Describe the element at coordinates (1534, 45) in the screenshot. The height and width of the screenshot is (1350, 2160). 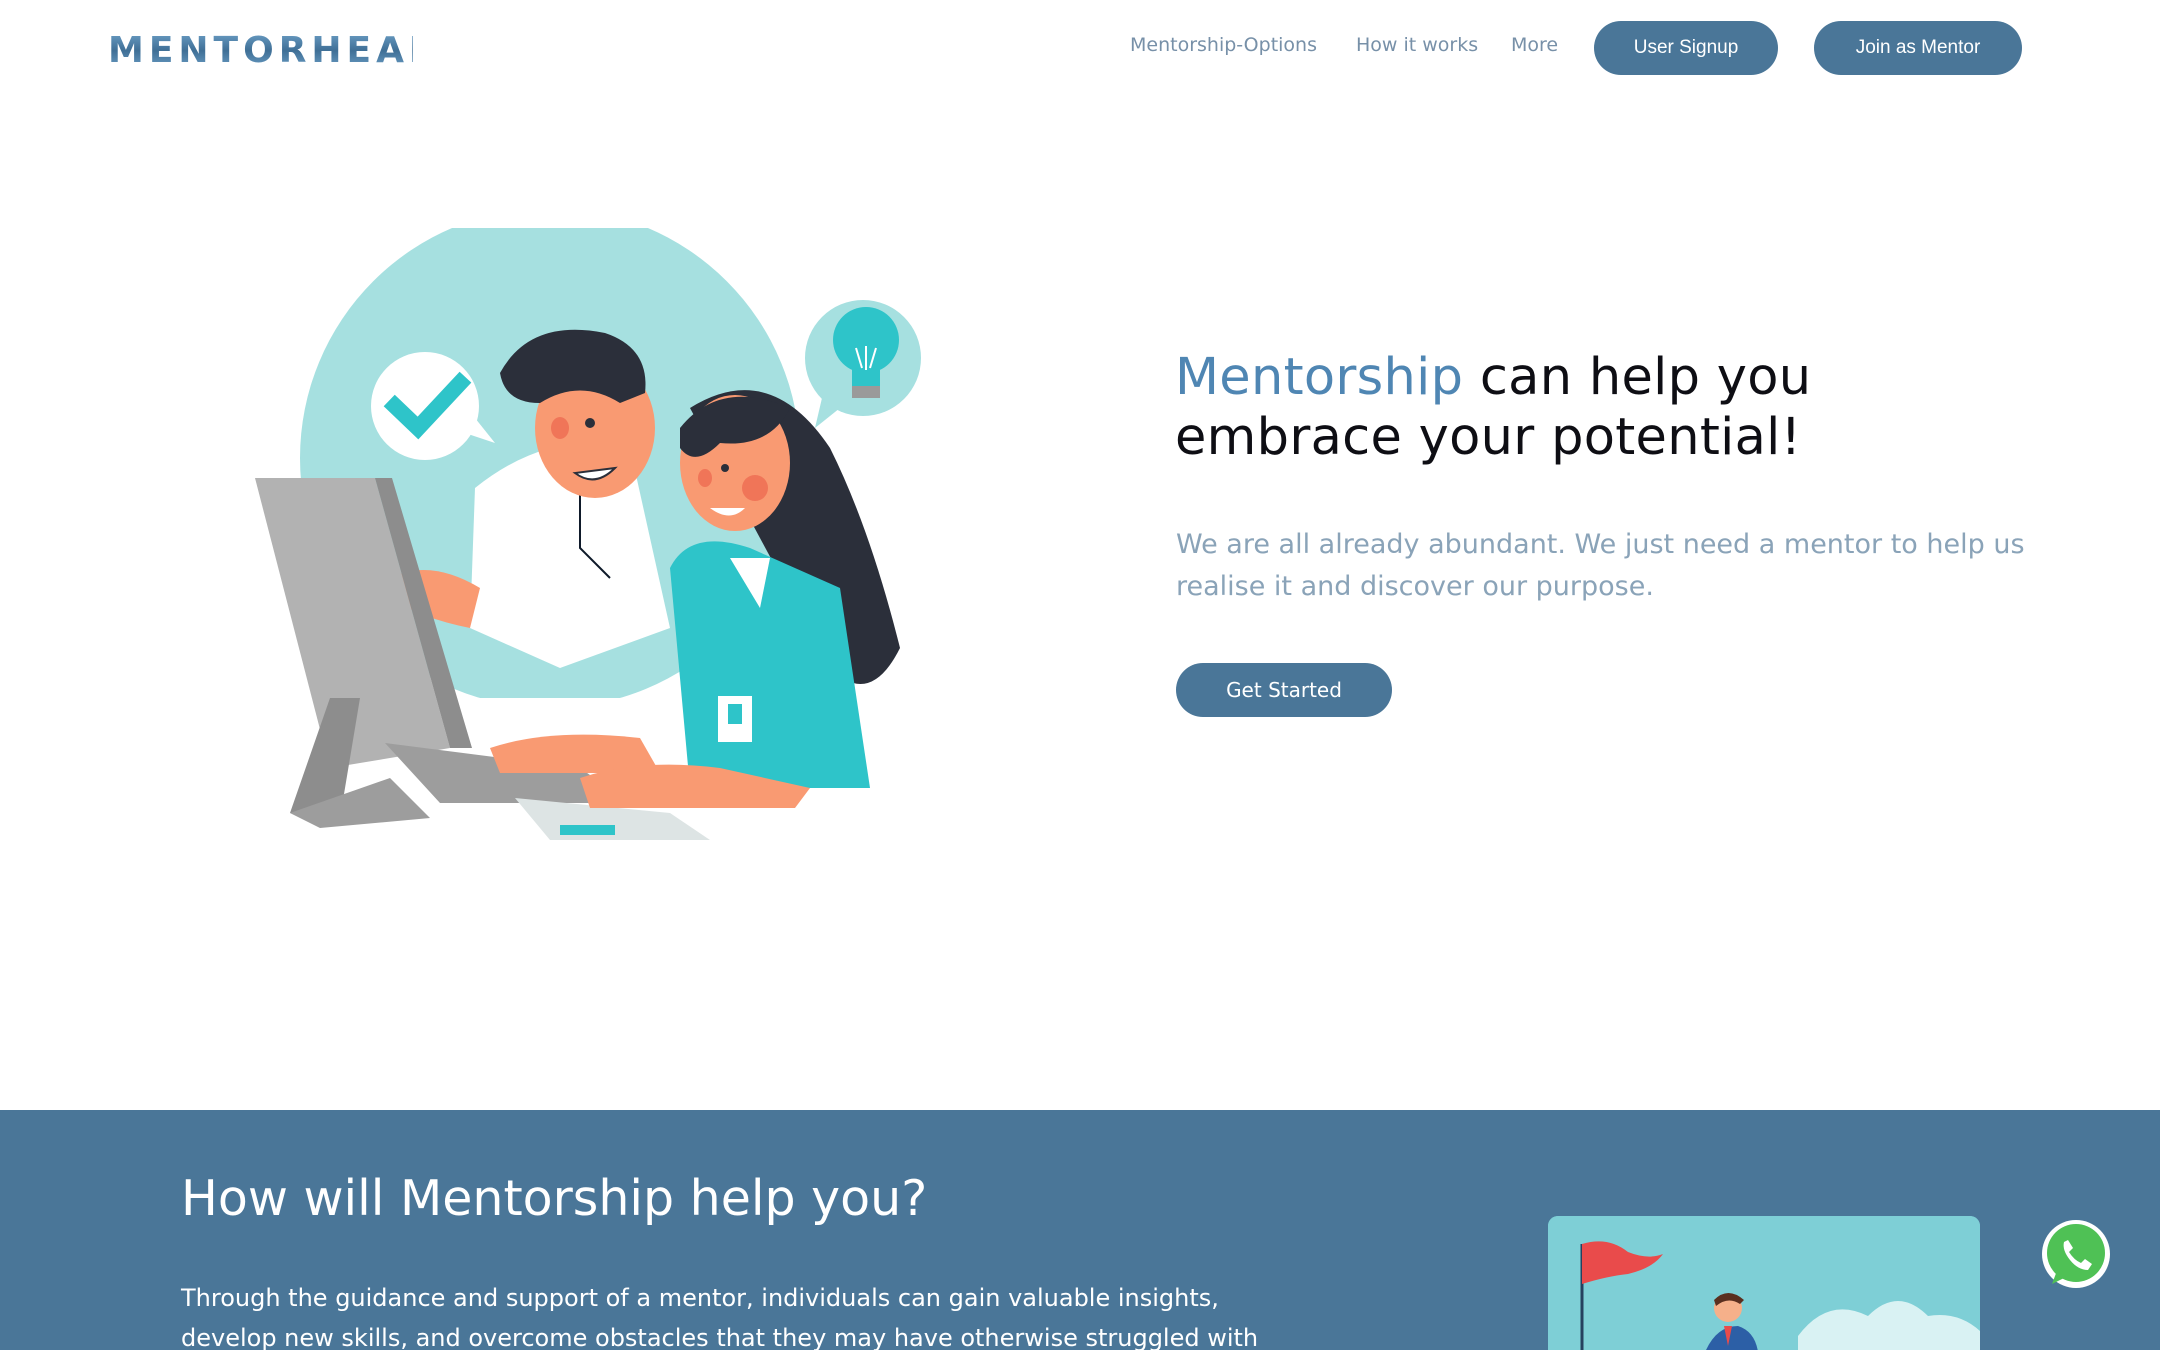
I see `nav-link-more: More` at that location.